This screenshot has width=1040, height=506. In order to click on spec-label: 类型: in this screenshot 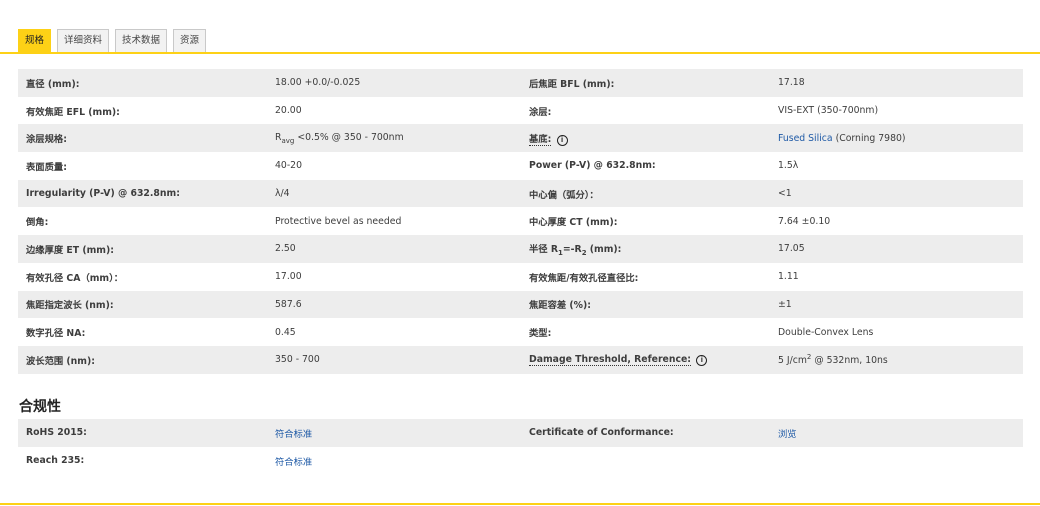, I will do `click(540, 334)`.